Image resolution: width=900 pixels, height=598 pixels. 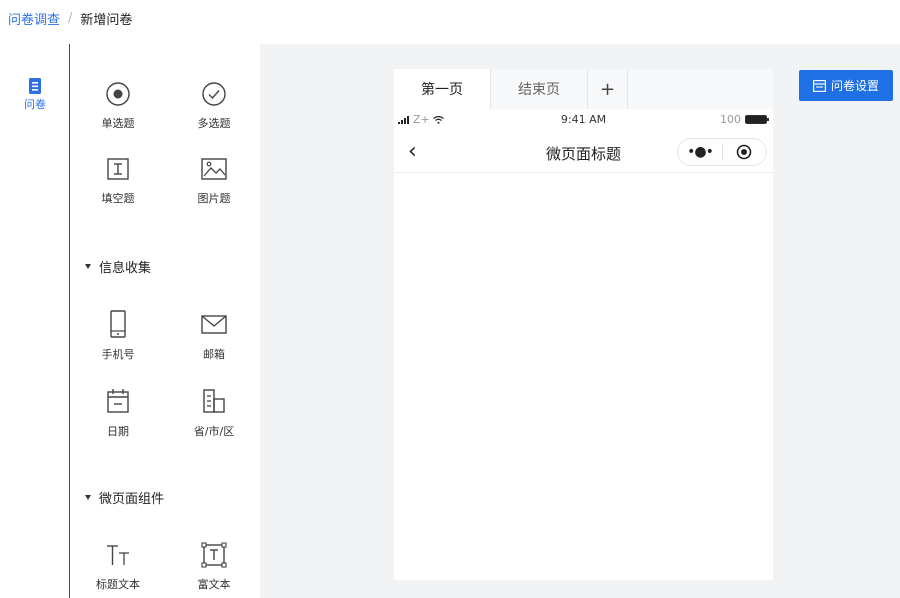 I want to click on palette-item-phone: 手机号, so click(x=118, y=336).